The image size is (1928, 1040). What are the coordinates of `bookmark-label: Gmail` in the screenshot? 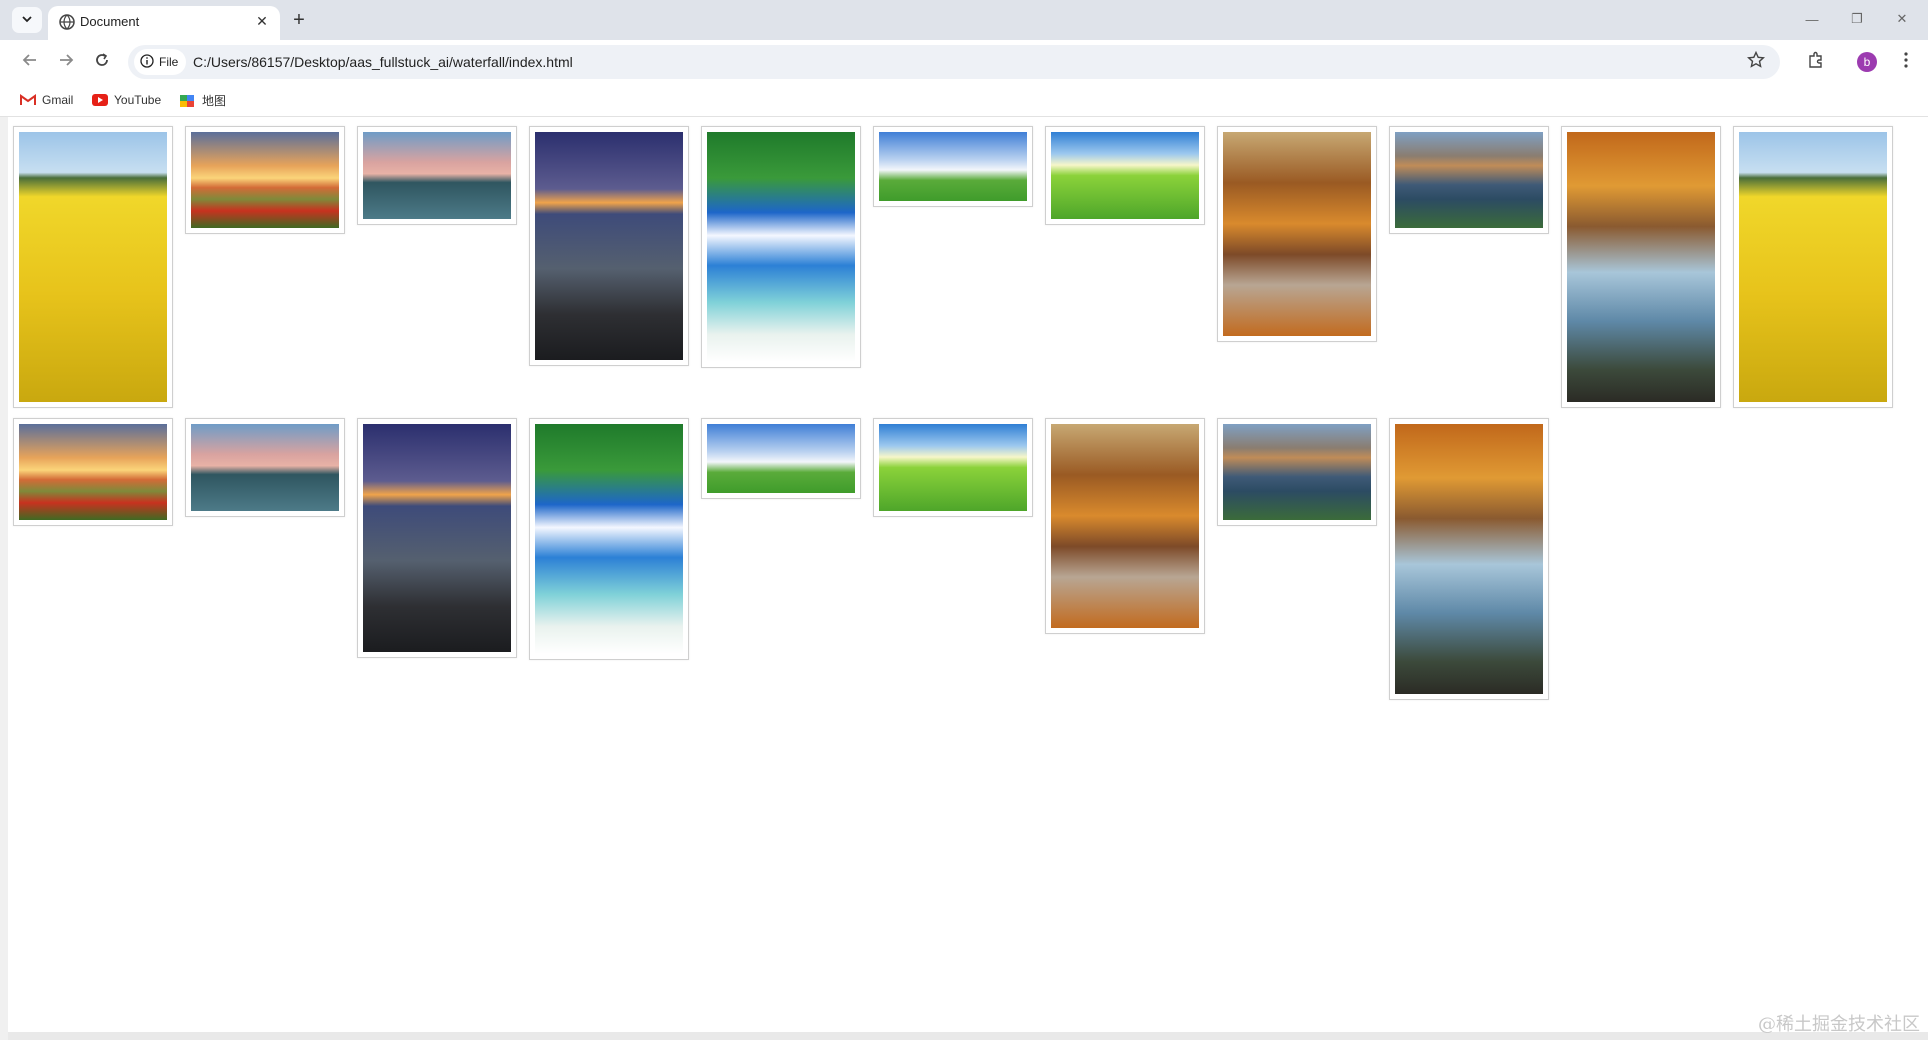 It's located at (58, 100).